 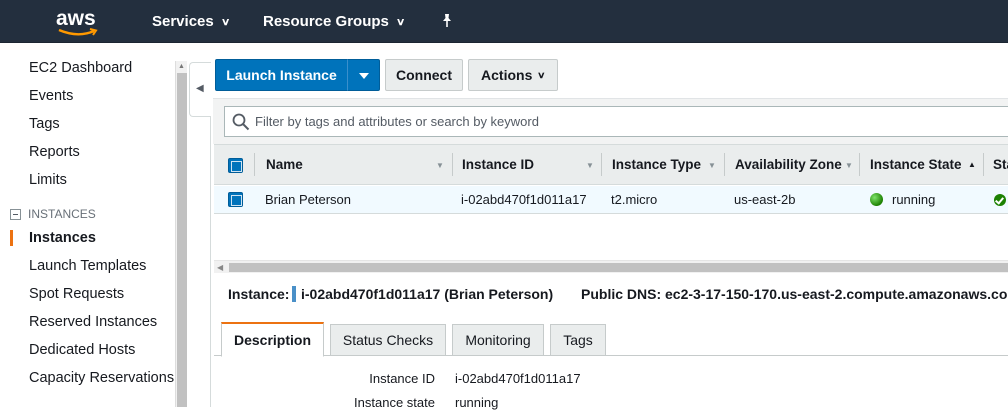 I want to click on aws-logo: aws, so click(x=79, y=22).